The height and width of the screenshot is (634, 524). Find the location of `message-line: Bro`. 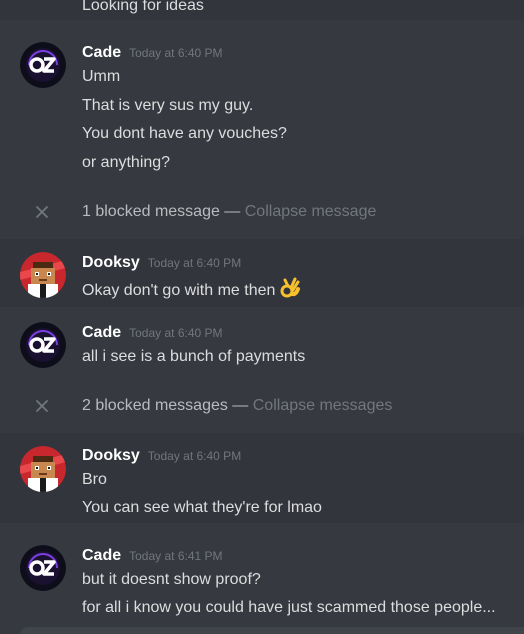

message-line: Bro is located at coordinates (94, 479).